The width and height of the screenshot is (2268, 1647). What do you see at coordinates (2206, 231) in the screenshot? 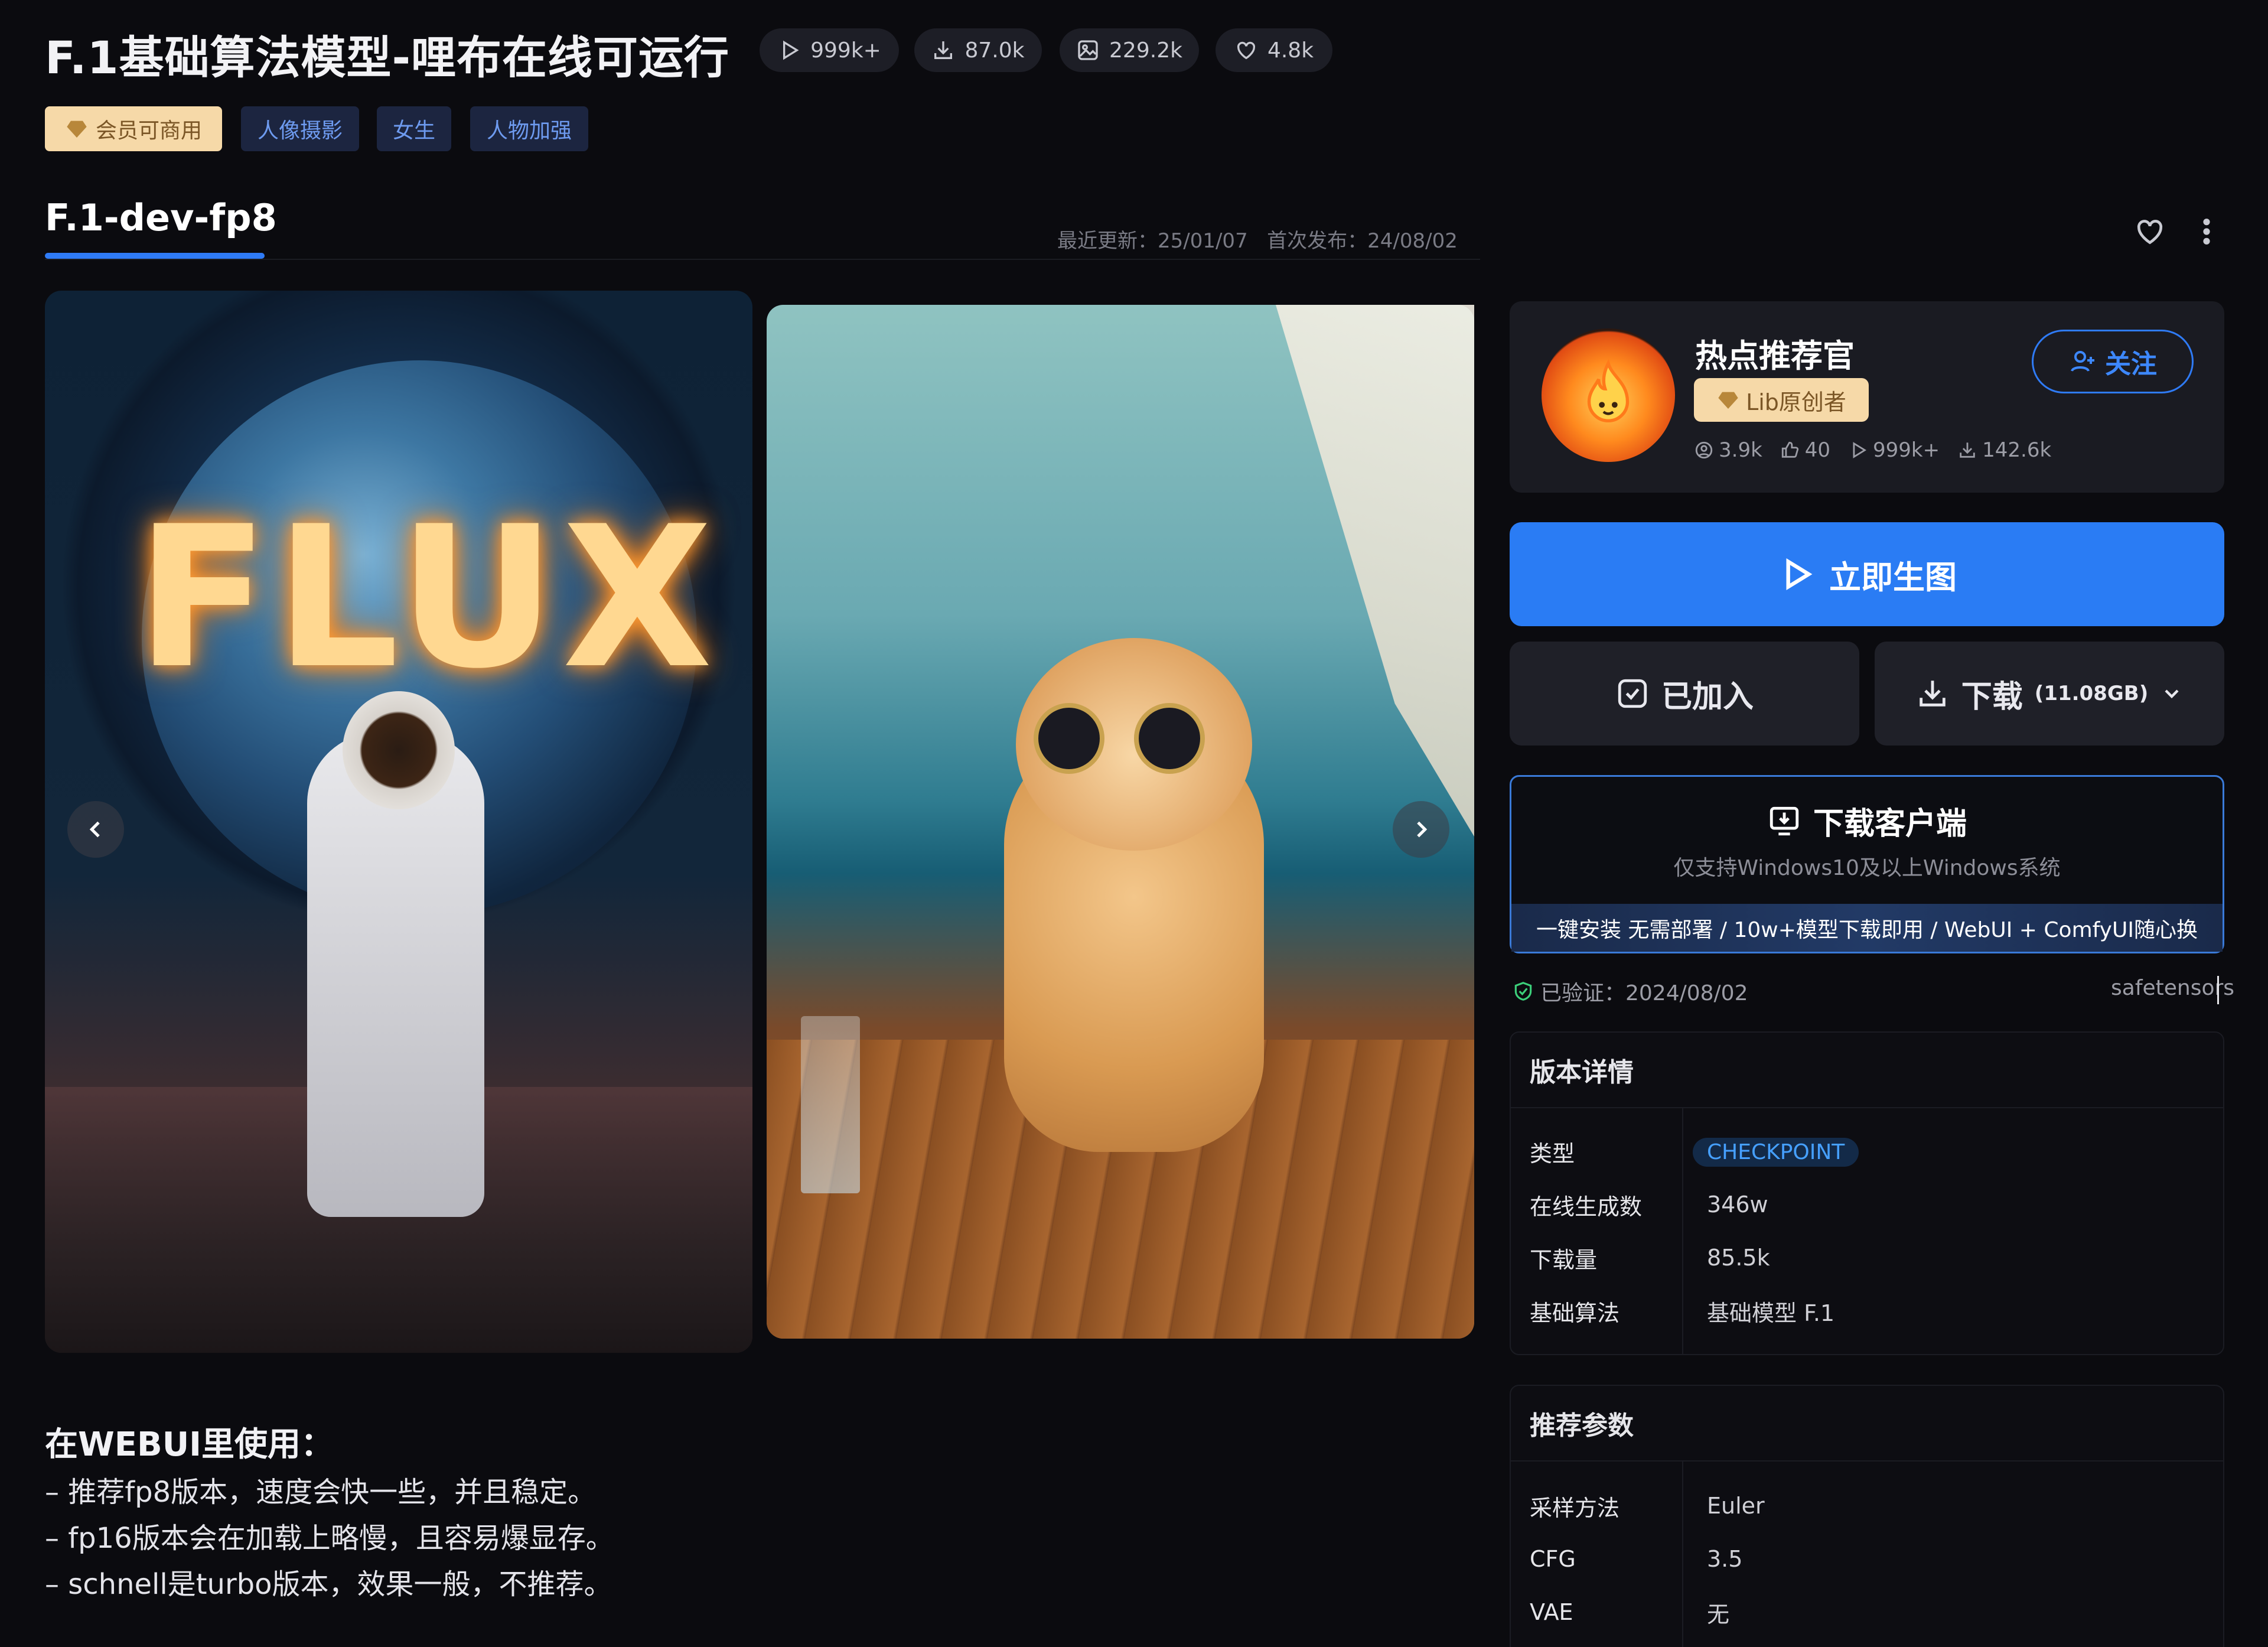
I see `more-options-icon` at bounding box center [2206, 231].